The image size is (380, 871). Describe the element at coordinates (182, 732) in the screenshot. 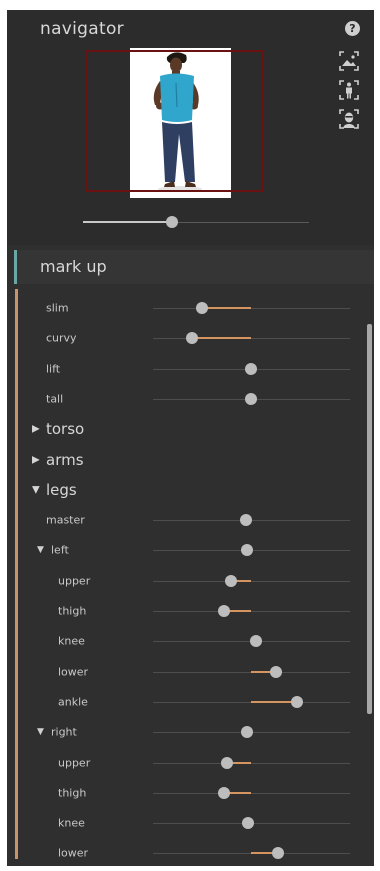

I see `subsection-right: ▼ right` at that location.